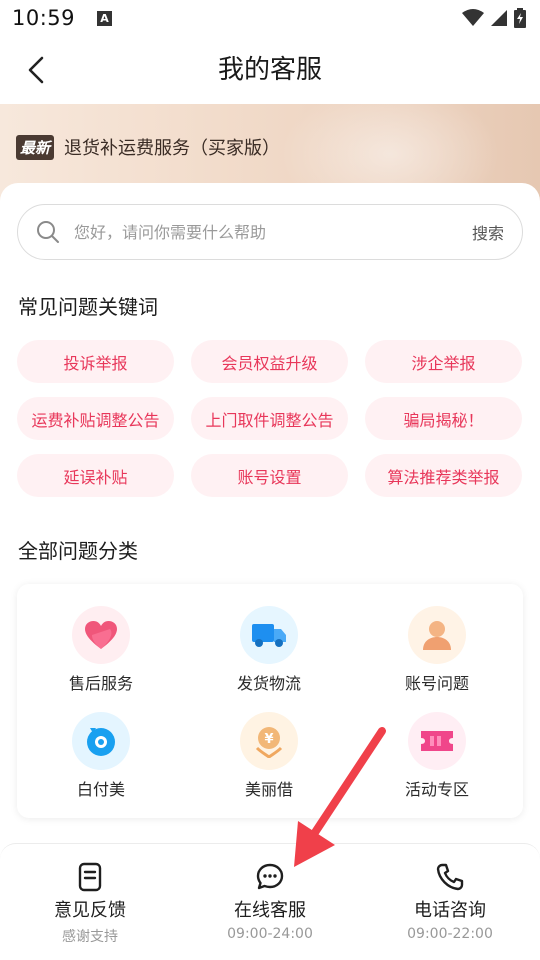 The width and height of the screenshot is (540, 960). Describe the element at coordinates (520, 18) in the screenshot. I see `battery-icon` at that location.